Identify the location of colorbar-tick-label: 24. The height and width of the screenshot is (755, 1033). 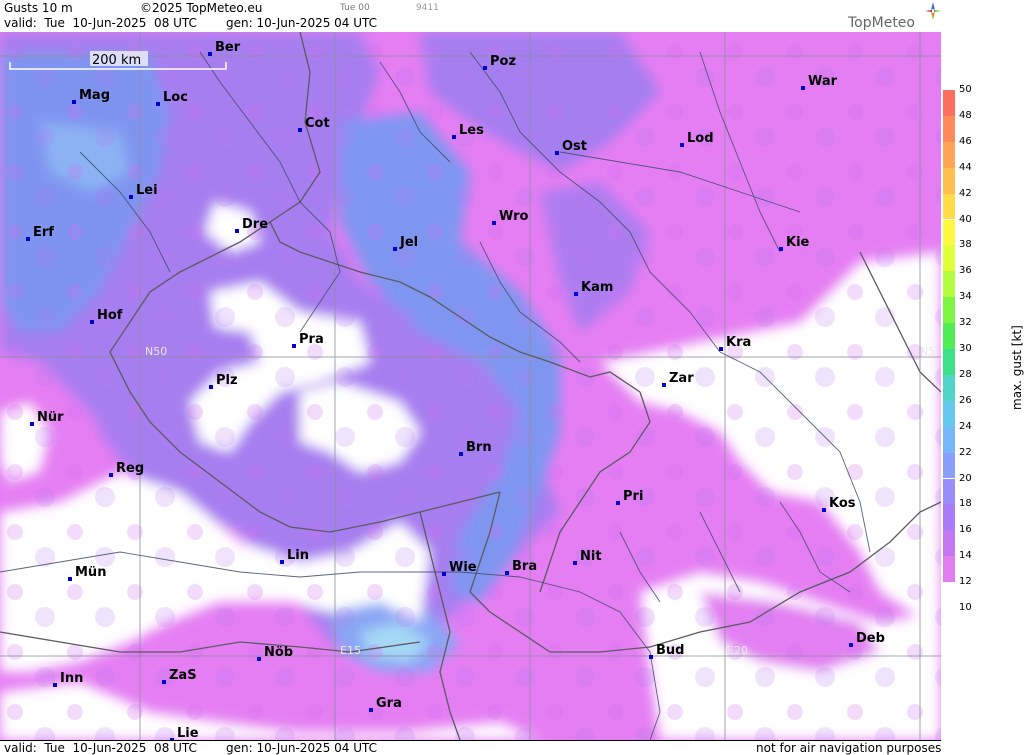
(965, 426).